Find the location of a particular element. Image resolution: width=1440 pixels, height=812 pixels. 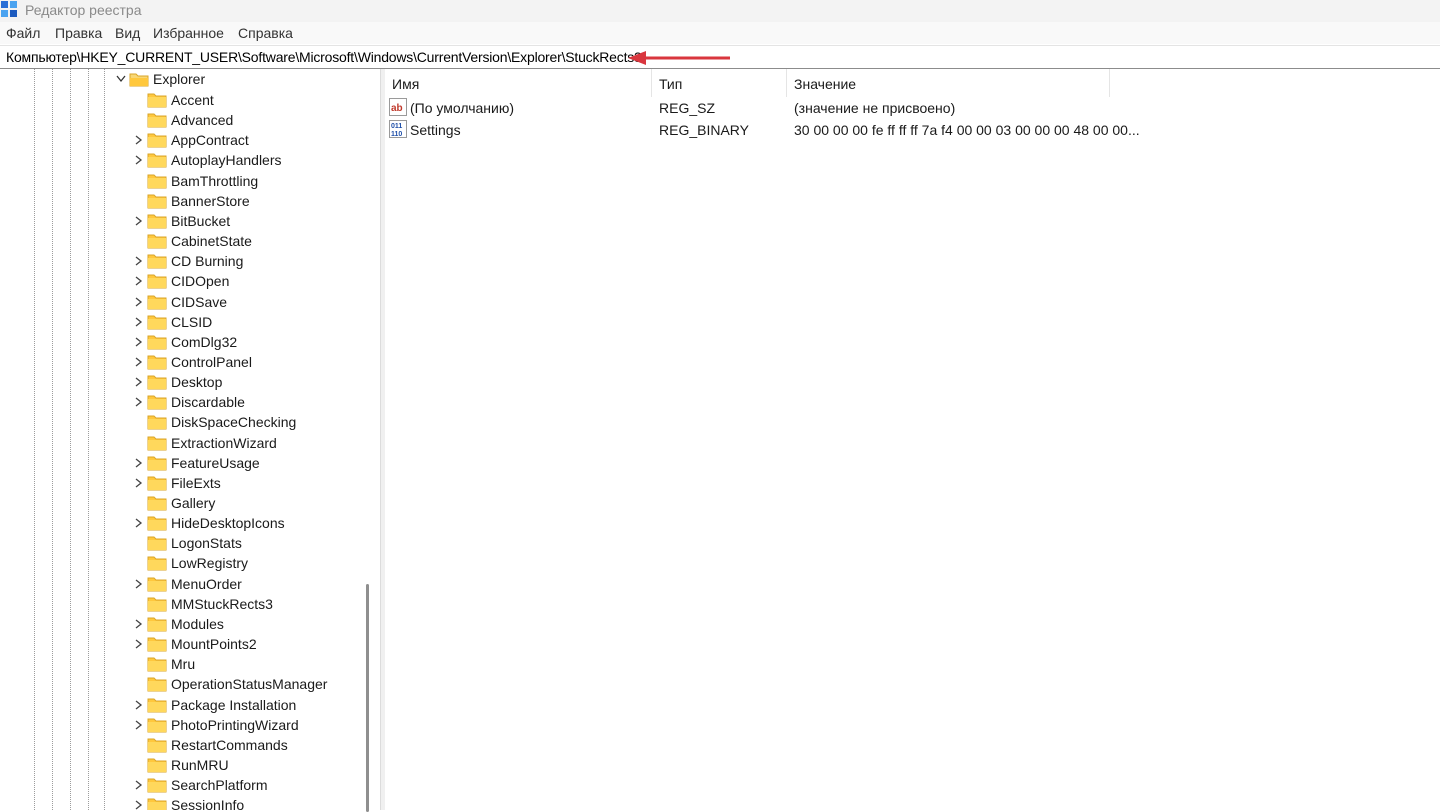

tree-item: CIDSave is located at coordinates (179, 302).